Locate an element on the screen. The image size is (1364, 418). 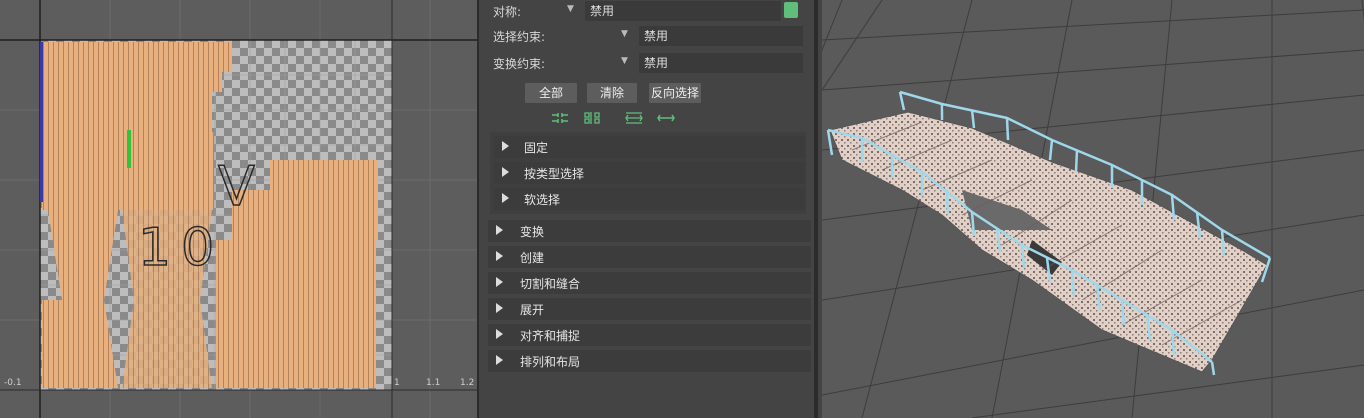
frame-align-and-snap: 对齐和捕捉 is located at coordinates (649, 335).